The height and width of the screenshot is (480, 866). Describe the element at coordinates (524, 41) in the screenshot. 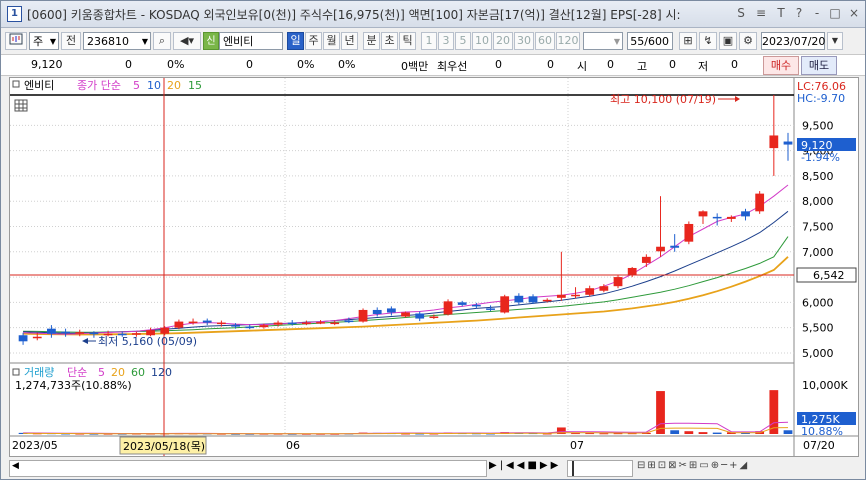

I see `interval-30-button: 30` at that location.